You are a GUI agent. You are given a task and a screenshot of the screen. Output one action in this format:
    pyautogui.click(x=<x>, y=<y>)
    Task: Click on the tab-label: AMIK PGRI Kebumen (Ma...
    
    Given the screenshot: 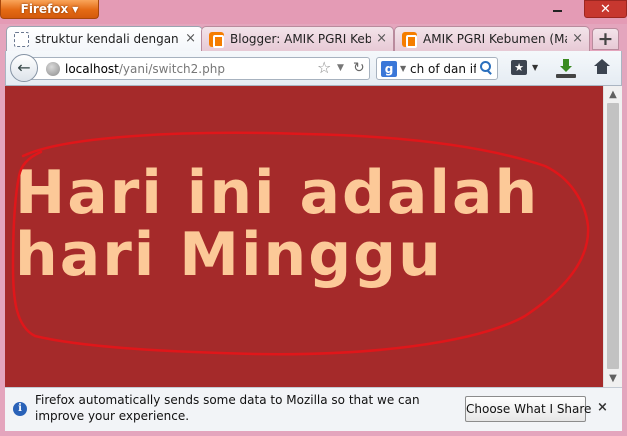 What is the action you would take?
    pyautogui.click(x=495, y=39)
    